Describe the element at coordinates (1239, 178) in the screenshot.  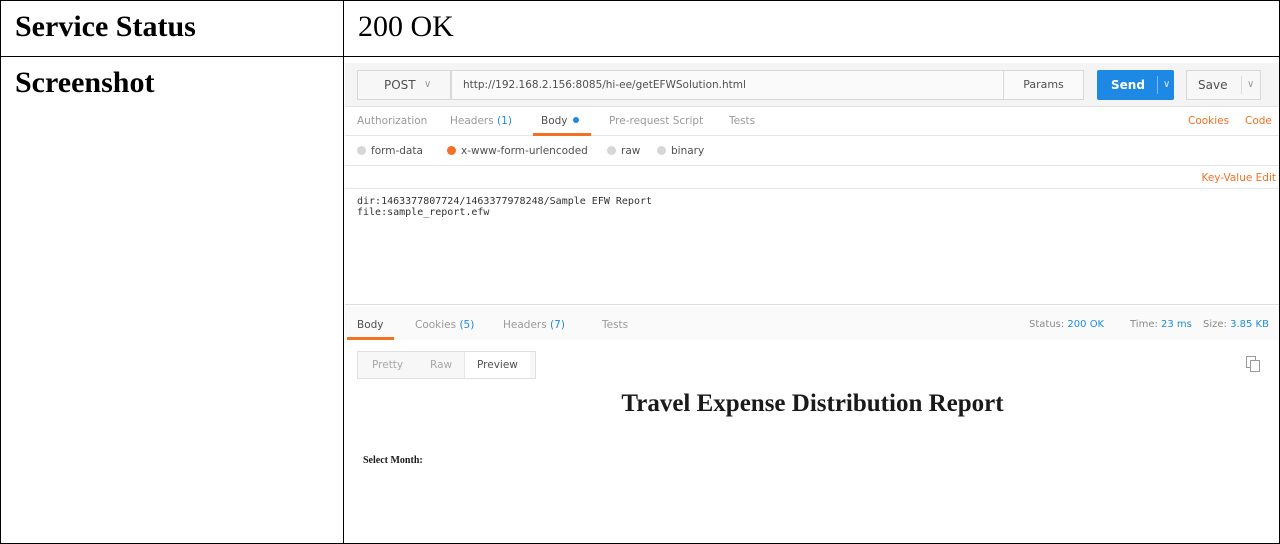
I see `key-value-edit-link: Key-Value Edit` at that location.